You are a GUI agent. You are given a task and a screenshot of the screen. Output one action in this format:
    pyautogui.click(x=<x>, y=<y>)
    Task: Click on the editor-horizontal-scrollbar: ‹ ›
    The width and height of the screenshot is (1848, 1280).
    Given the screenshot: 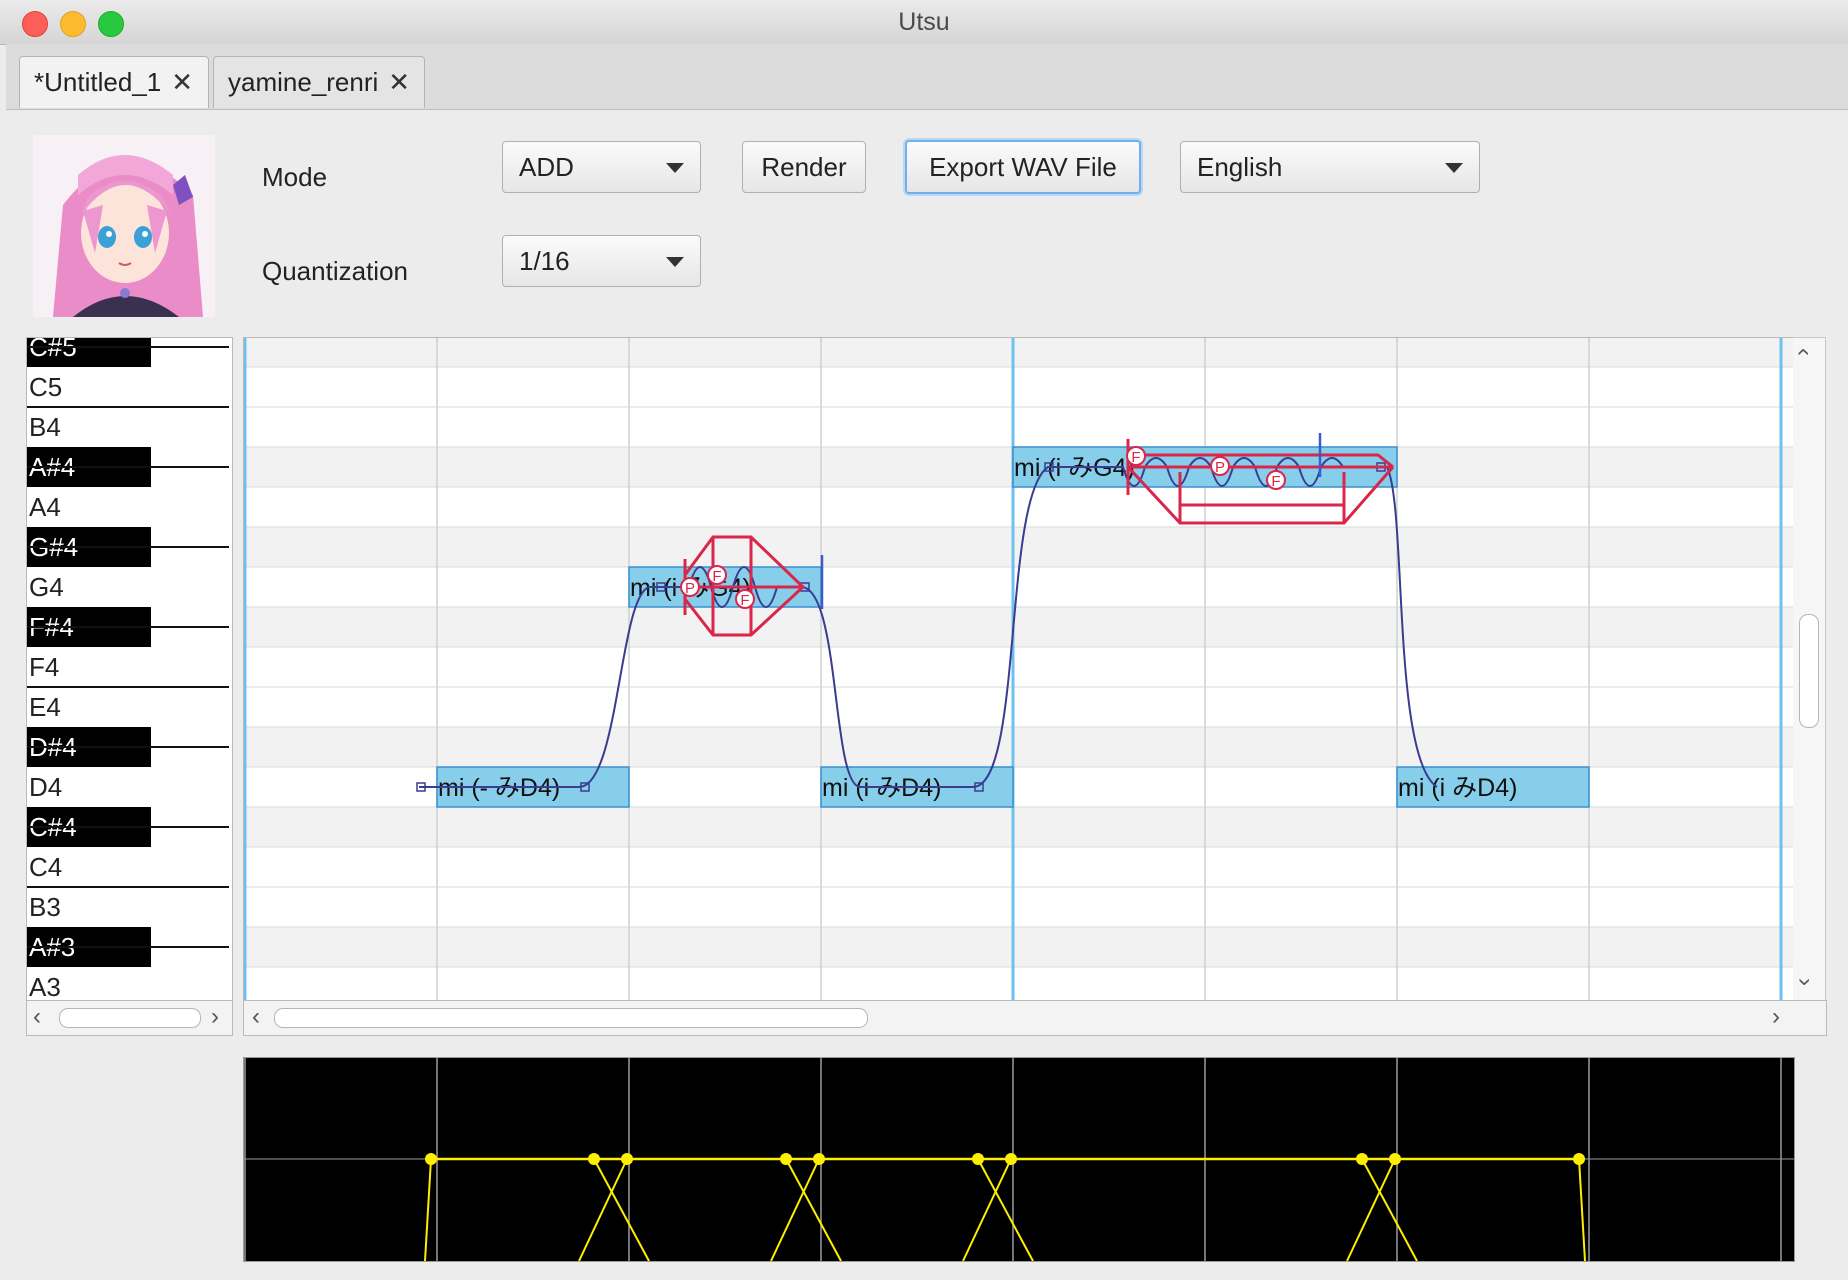 What is the action you would take?
    pyautogui.click(x=1035, y=1018)
    